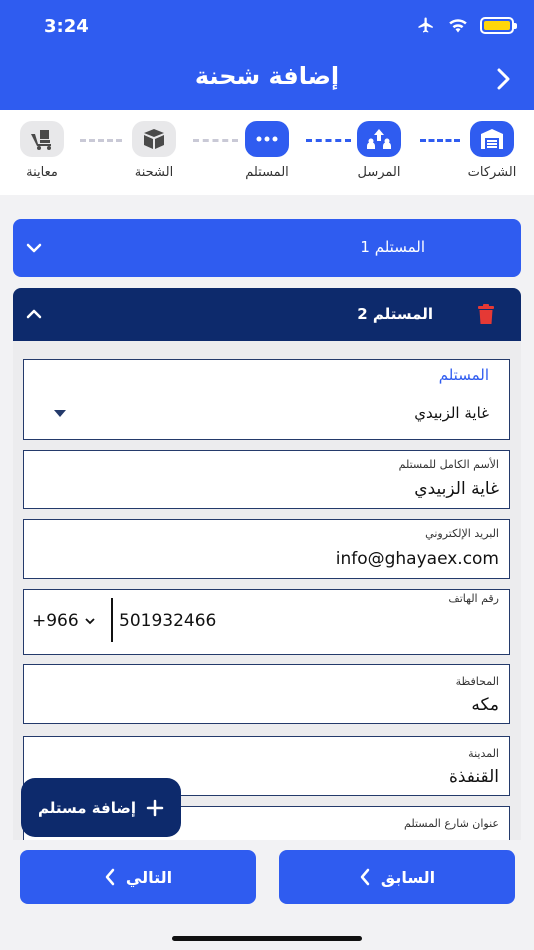 The width and height of the screenshot is (534, 950). What do you see at coordinates (425, 25) in the screenshot?
I see `airplane-icon` at bounding box center [425, 25].